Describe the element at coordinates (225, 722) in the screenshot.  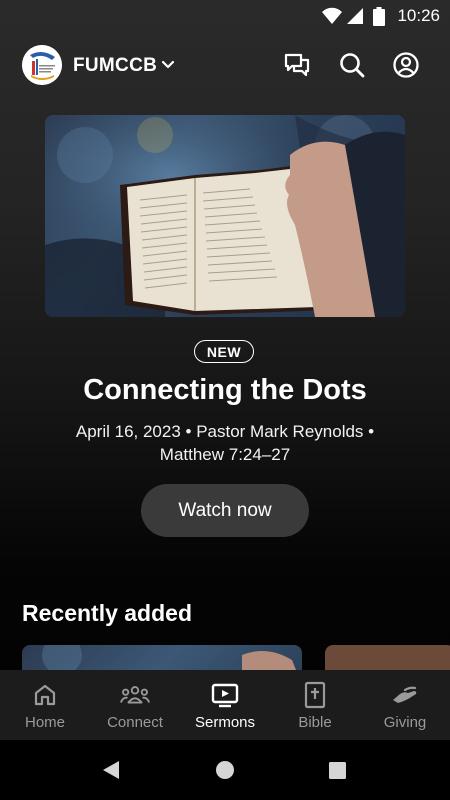
I see `nav-sermons-label: Sermons` at that location.